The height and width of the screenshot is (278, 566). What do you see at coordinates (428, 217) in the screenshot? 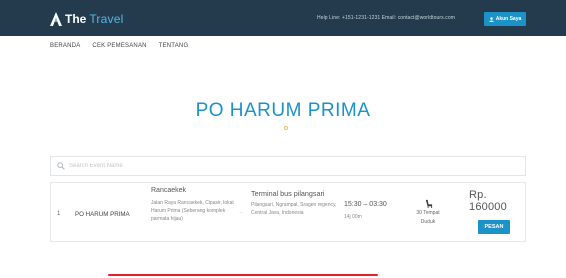
I see `seat-count: 30 Tempat Duduk` at bounding box center [428, 217].